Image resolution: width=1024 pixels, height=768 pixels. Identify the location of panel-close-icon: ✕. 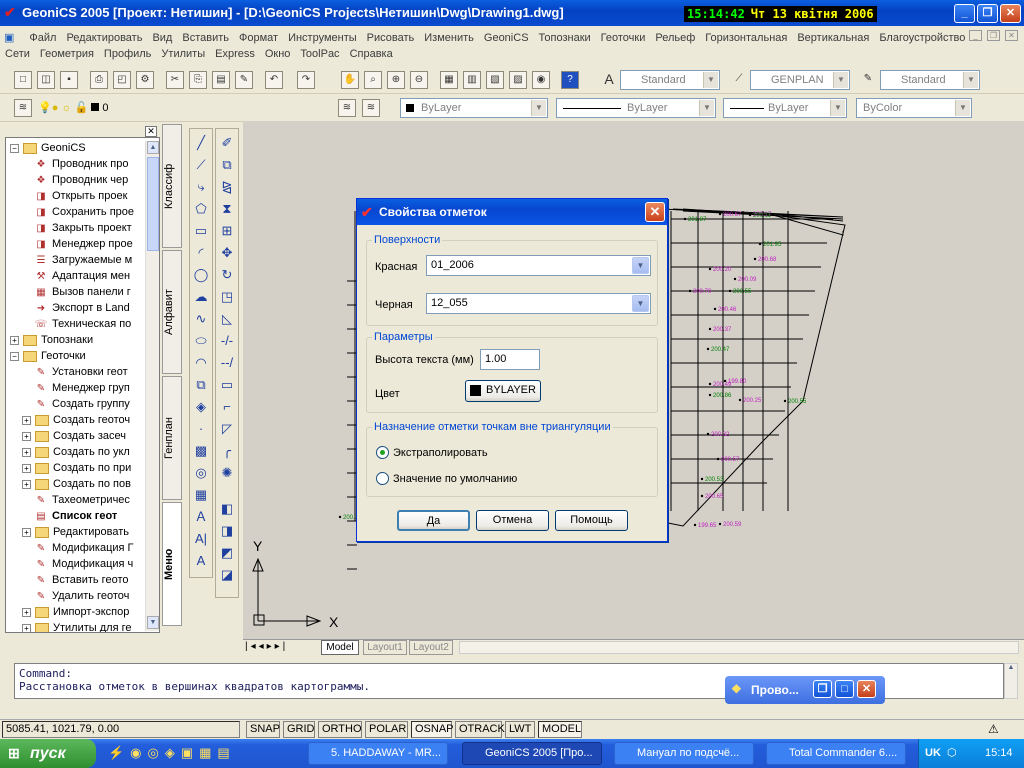
(151, 131).